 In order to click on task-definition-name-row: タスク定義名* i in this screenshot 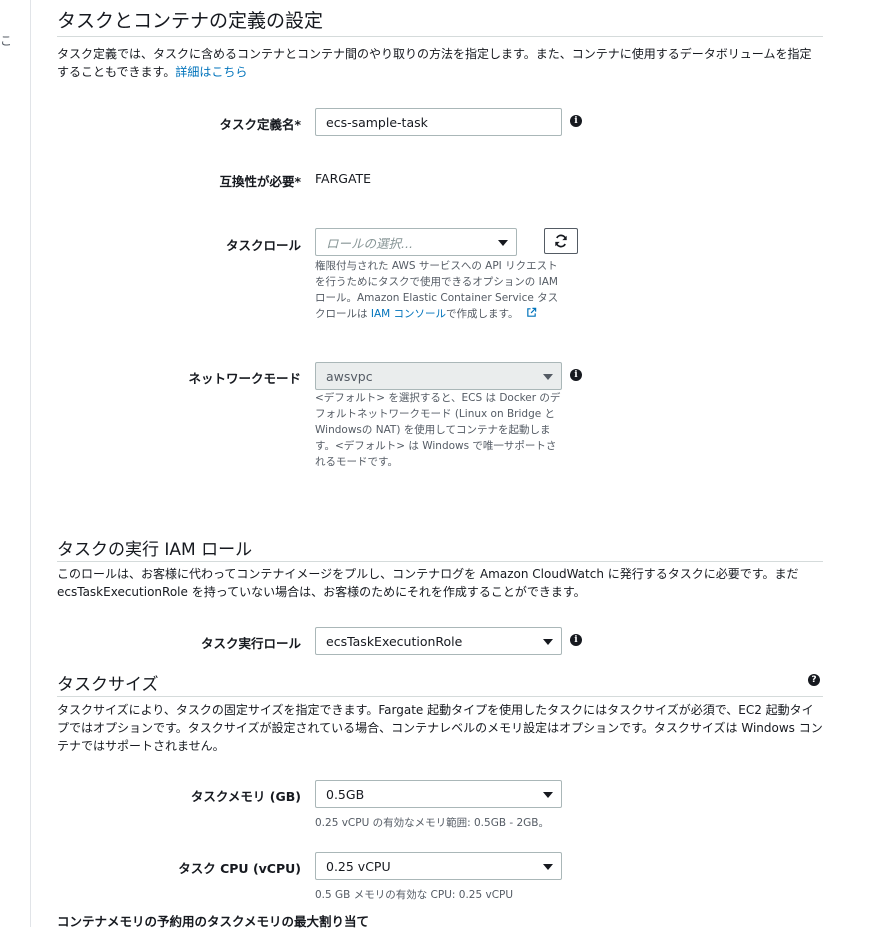, I will do `click(440, 122)`.